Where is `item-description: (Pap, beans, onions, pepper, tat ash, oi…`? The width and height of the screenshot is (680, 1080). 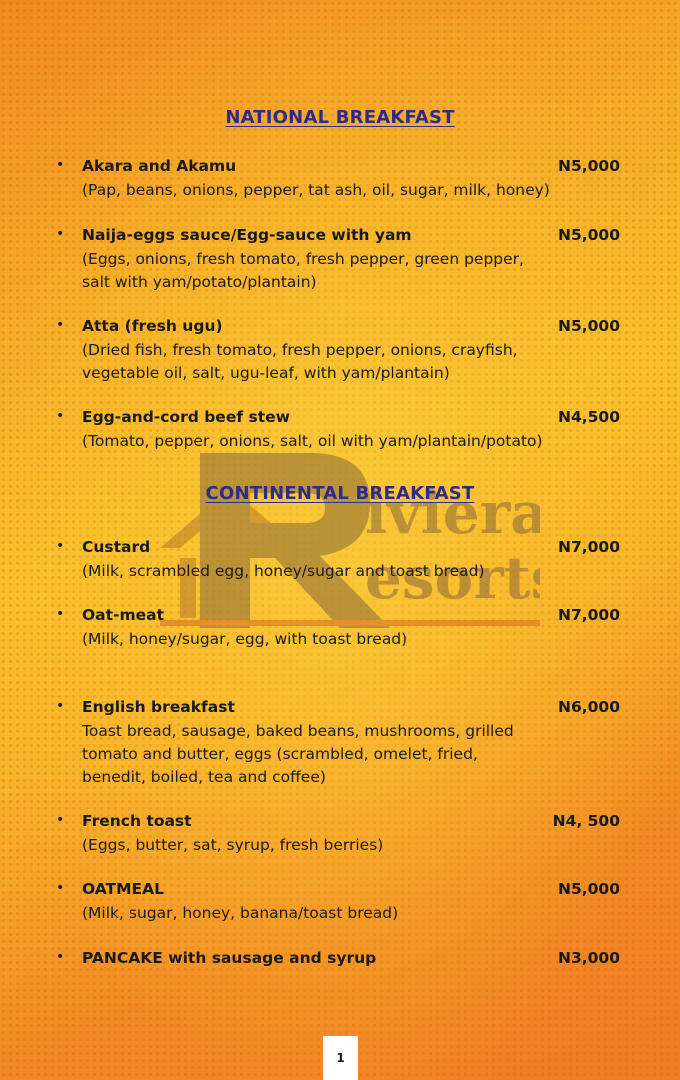
item-description: (Pap, beans, onions, pepper, tat ash, oi… is located at coordinates (316, 190).